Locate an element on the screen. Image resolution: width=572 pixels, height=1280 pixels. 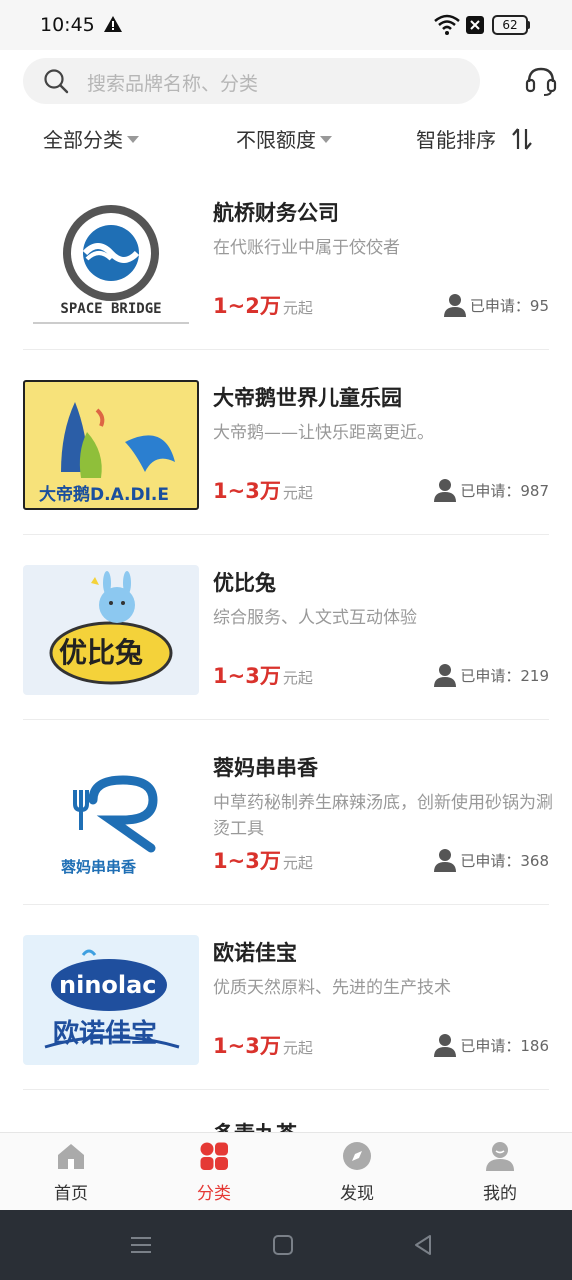
brand-name: 航桥财务公司 is located at coordinates (276, 213).